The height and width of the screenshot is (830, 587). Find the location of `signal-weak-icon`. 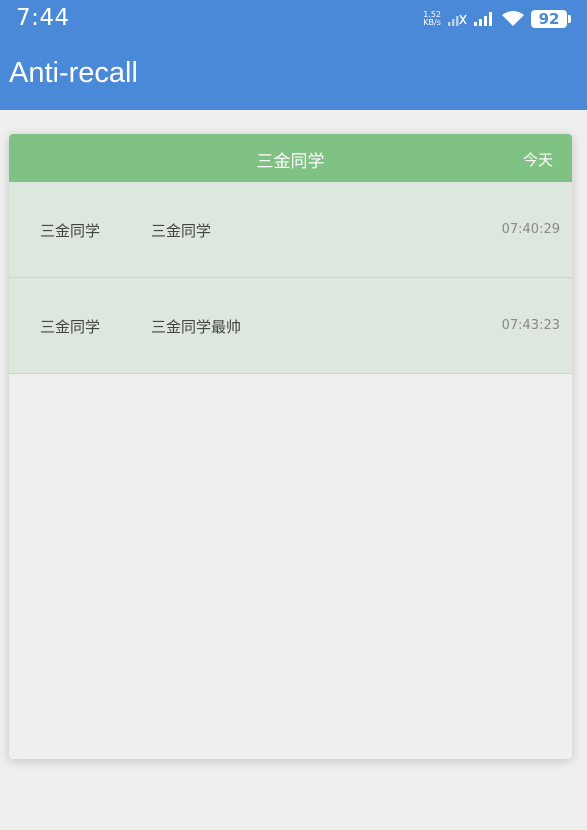

signal-weak-icon is located at coordinates (457, 20).